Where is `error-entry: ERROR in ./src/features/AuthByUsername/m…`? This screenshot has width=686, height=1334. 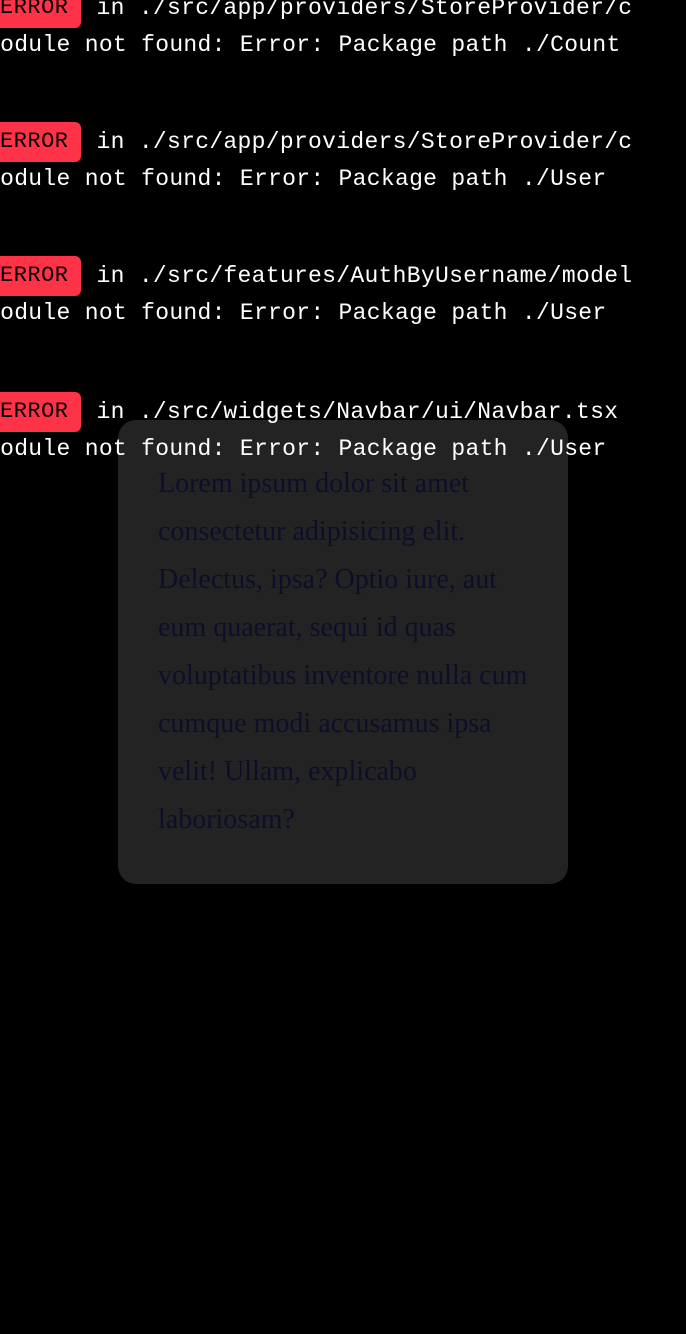 error-entry: ERROR in ./src/features/AuthByUsername/m… is located at coordinates (343, 292).